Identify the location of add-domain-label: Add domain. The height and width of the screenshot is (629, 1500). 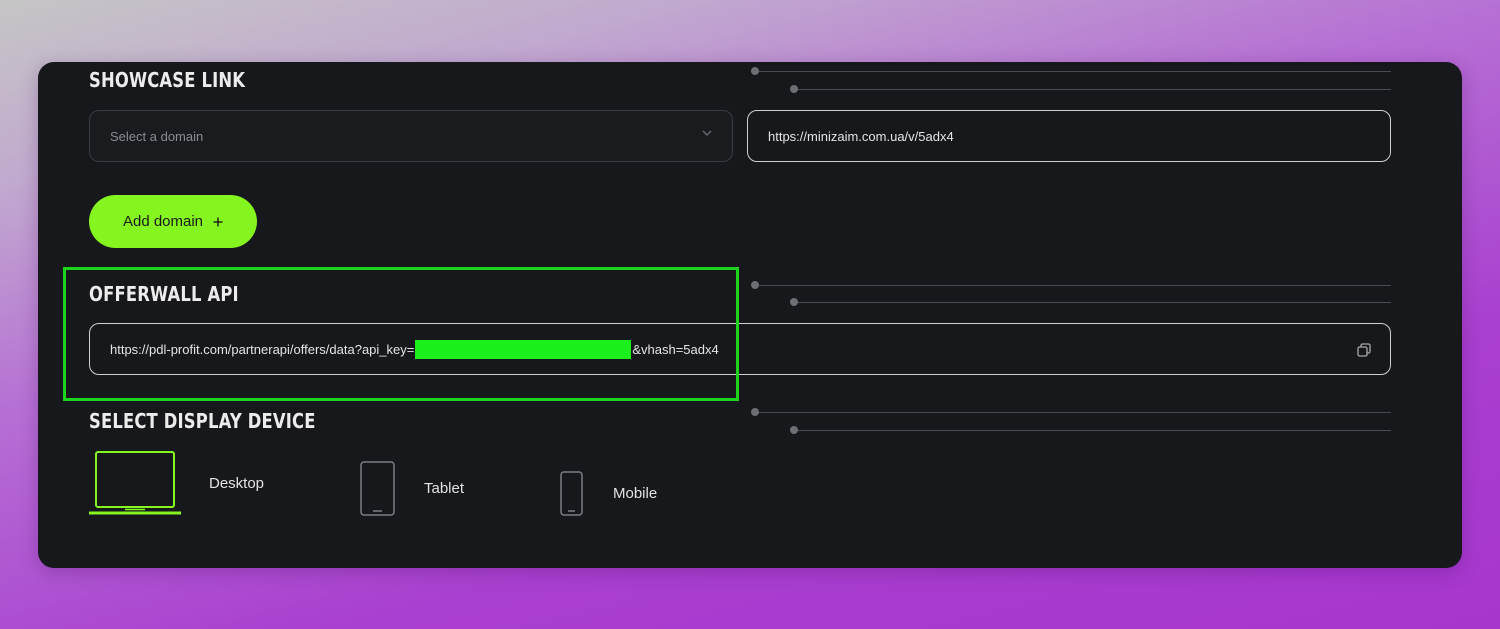
(163, 221).